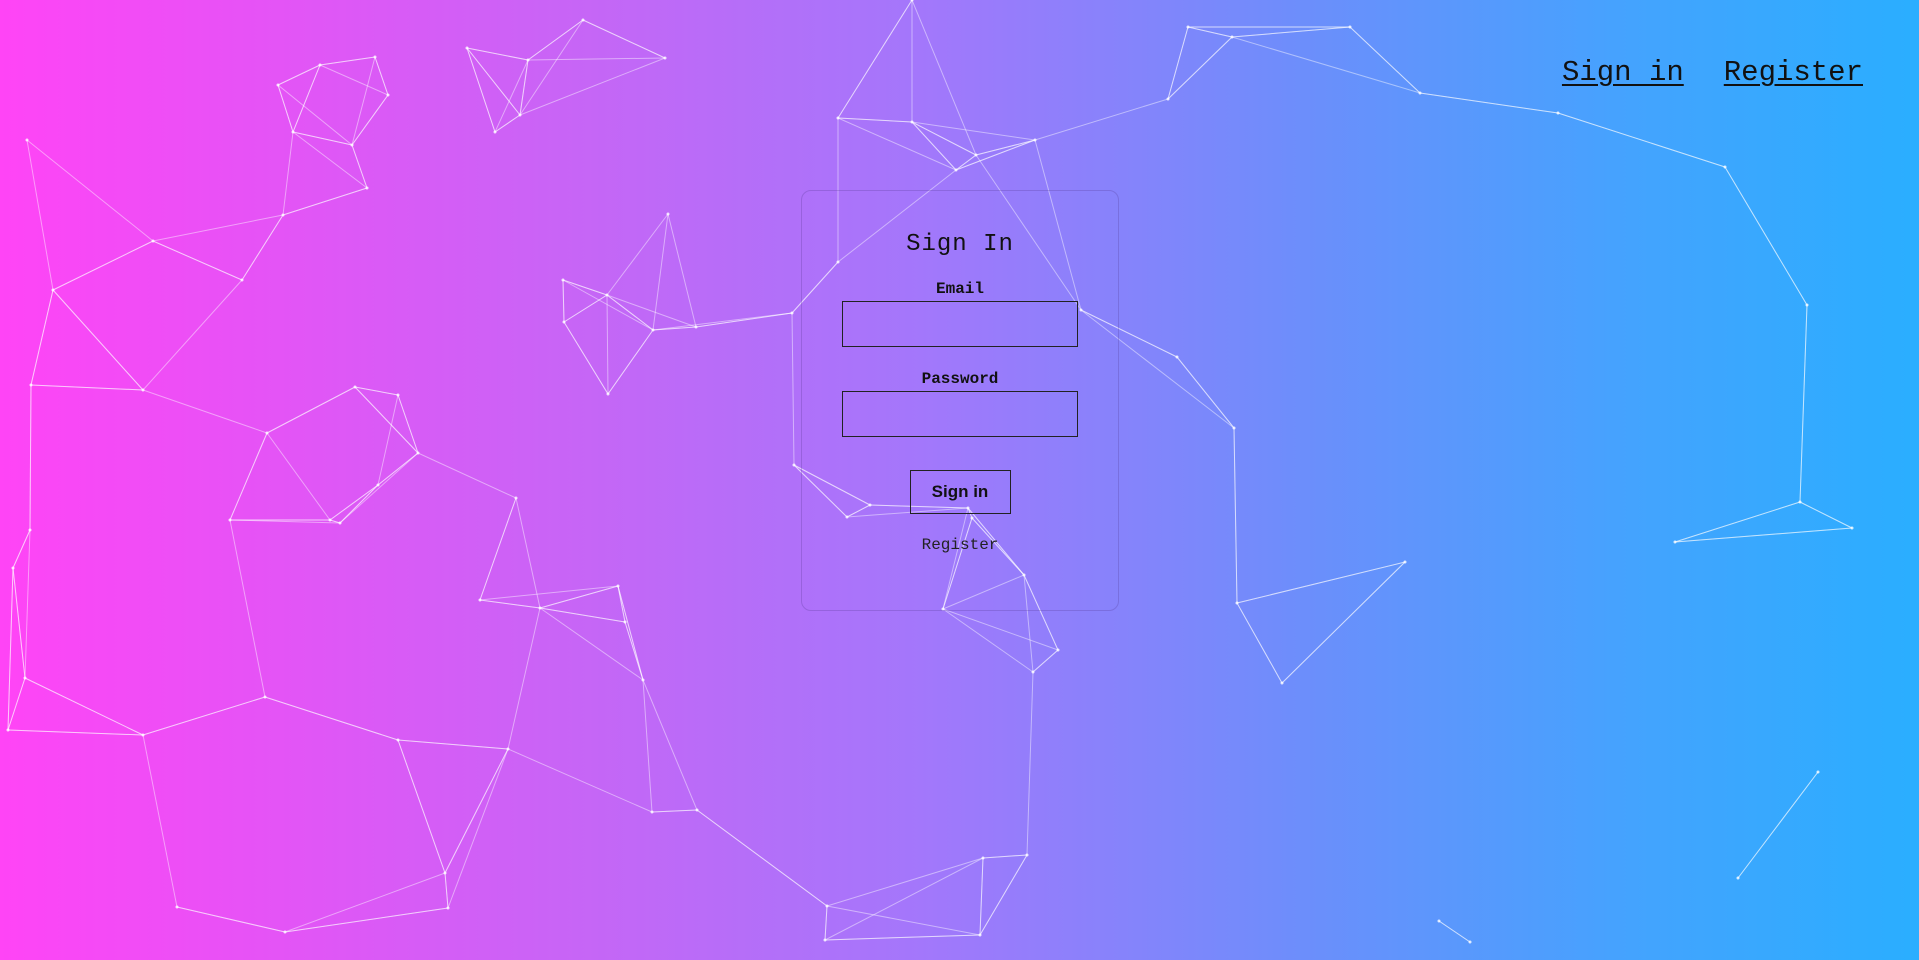 The height and width of the screenshot is (960, 1919). I want to click on register-link: Register, so click(960, 545).